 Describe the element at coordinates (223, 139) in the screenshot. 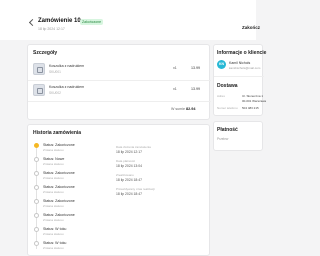

I see `payment-method: Przelew` at that location.